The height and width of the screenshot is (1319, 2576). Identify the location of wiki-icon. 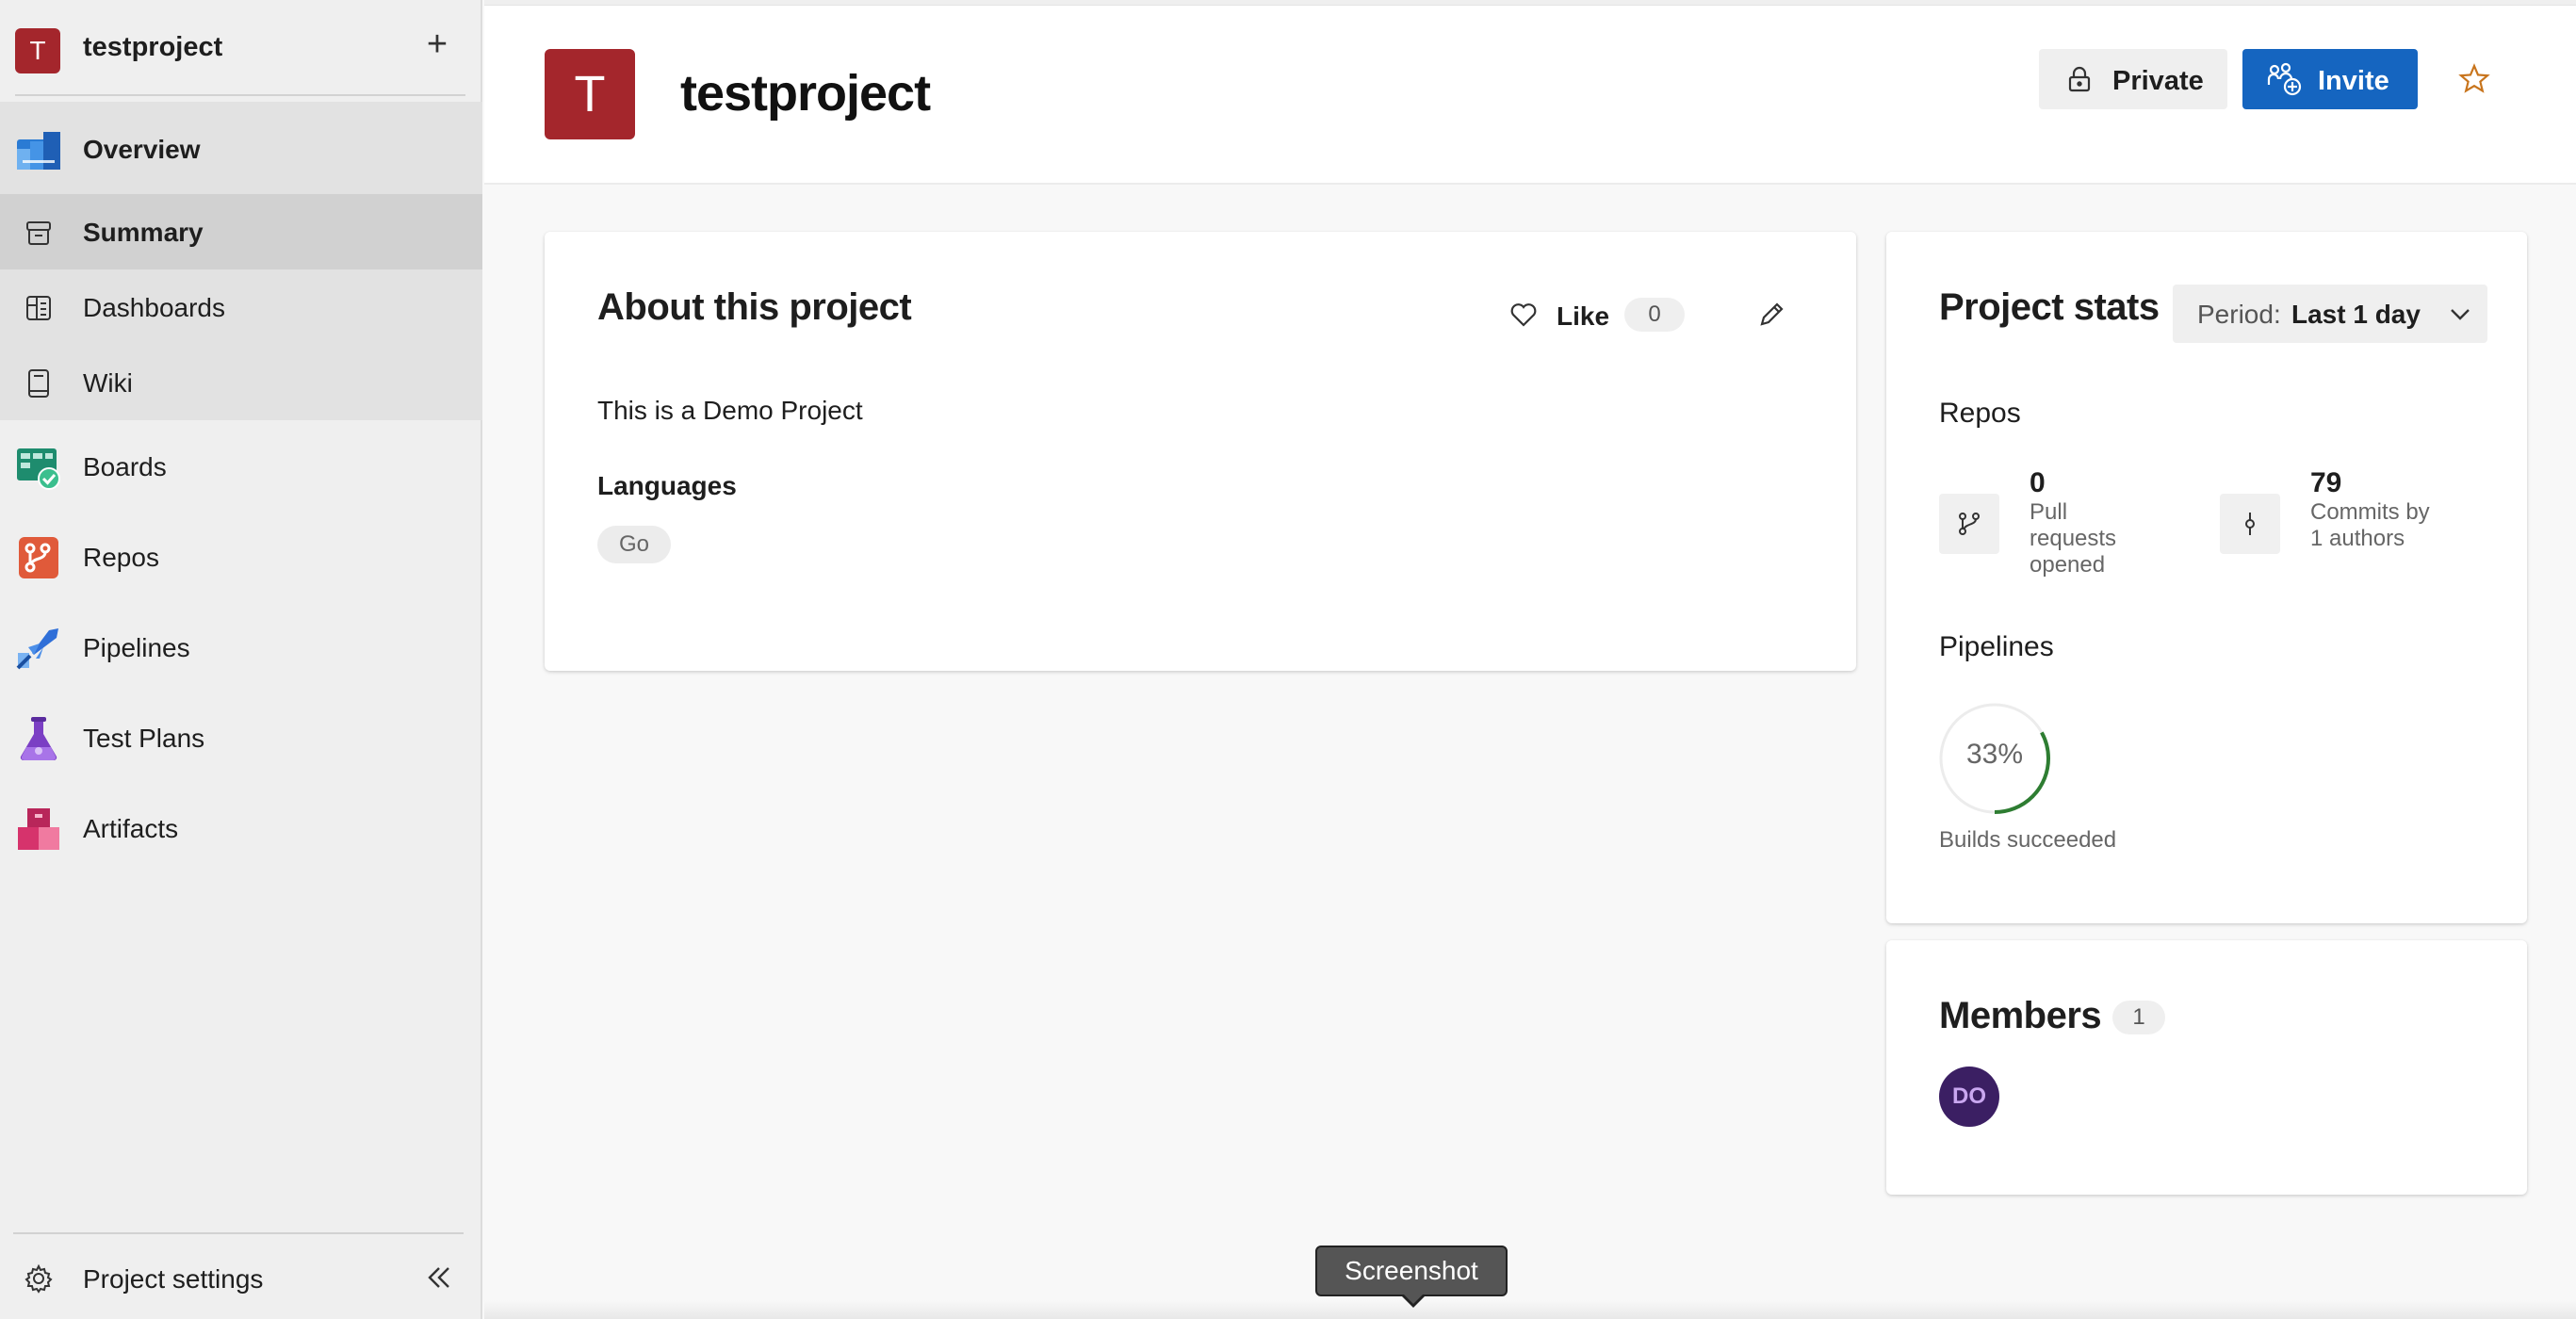
(38, 384).